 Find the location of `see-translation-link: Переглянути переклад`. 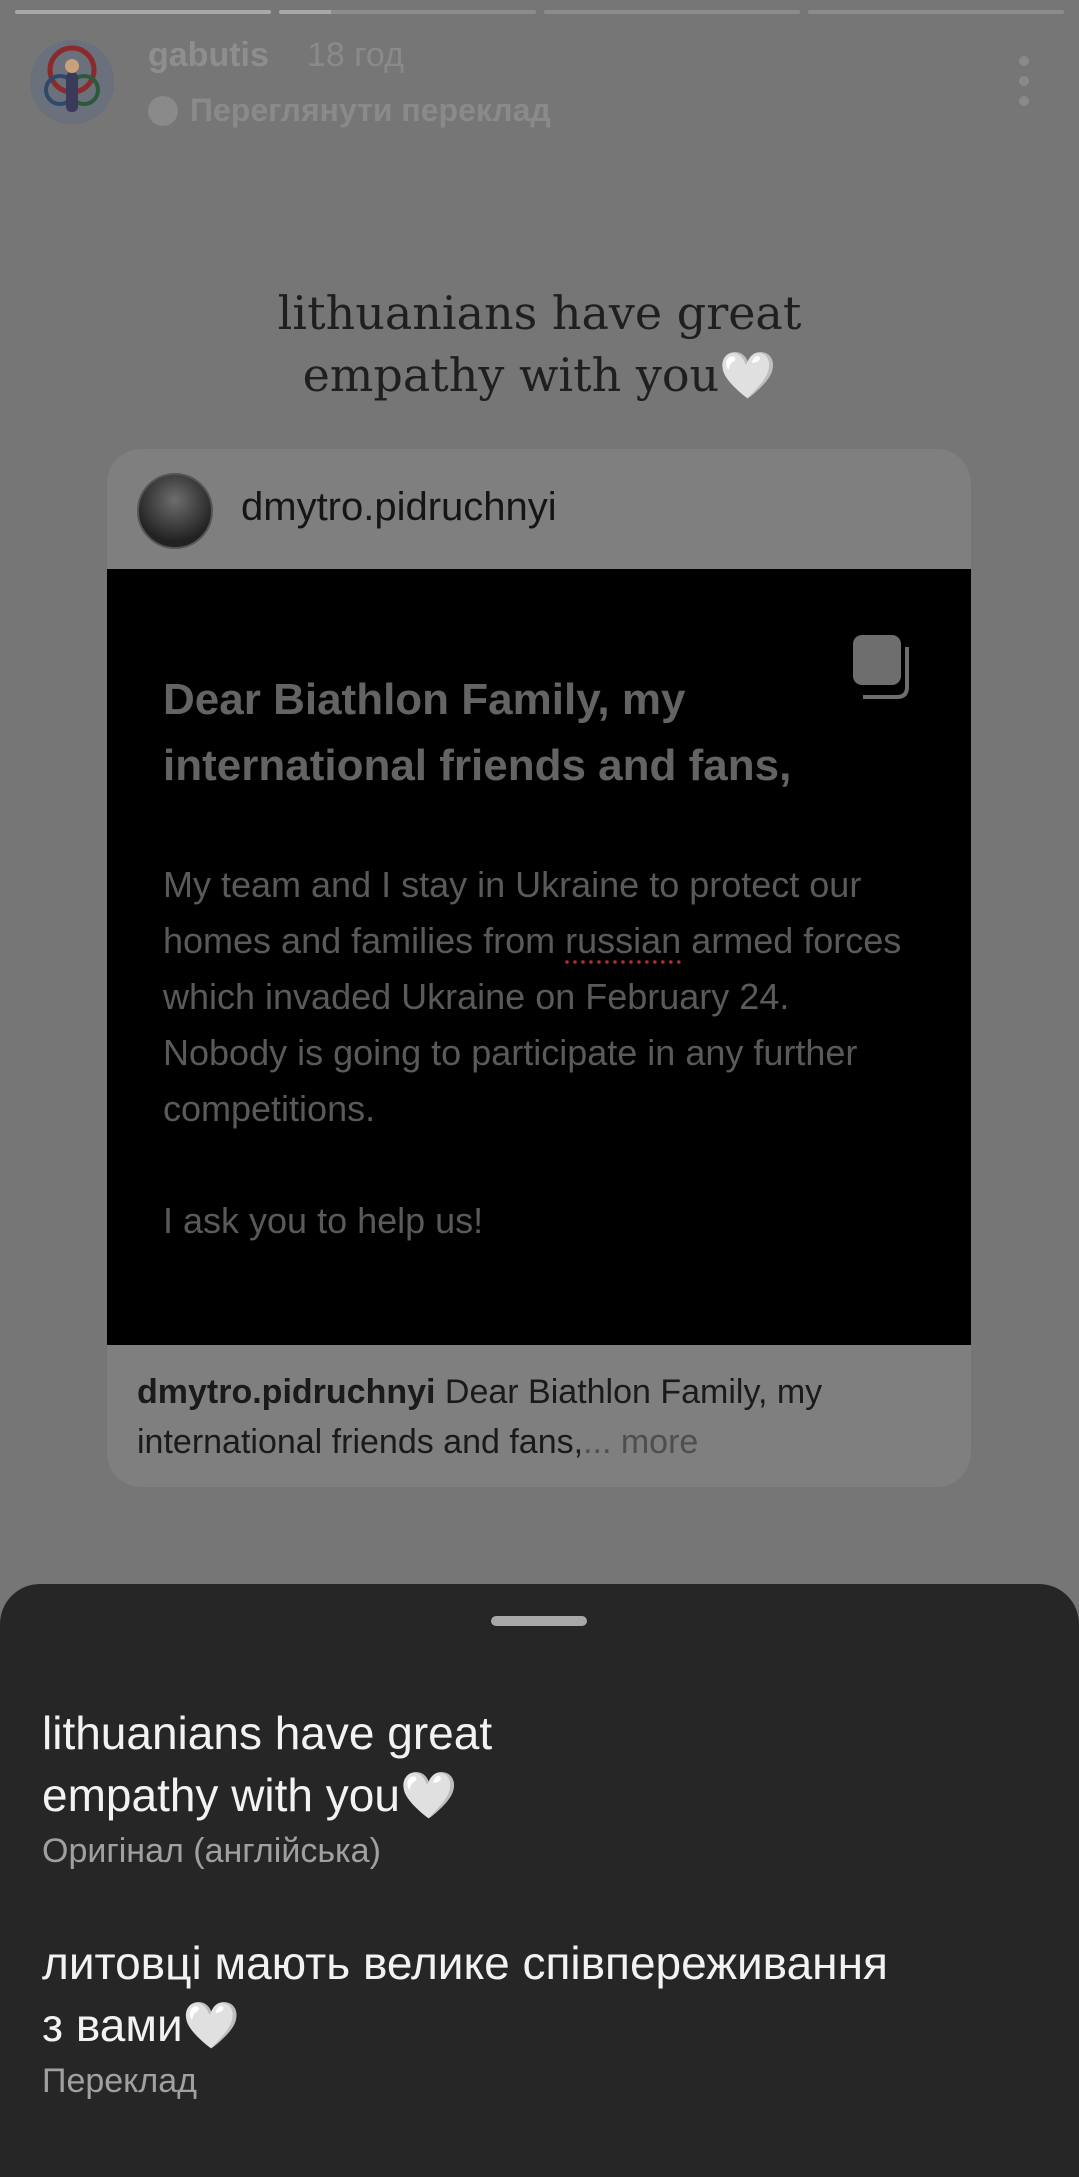

see-translation-link: Переглянути переклад is located at coordinates (349, 110).